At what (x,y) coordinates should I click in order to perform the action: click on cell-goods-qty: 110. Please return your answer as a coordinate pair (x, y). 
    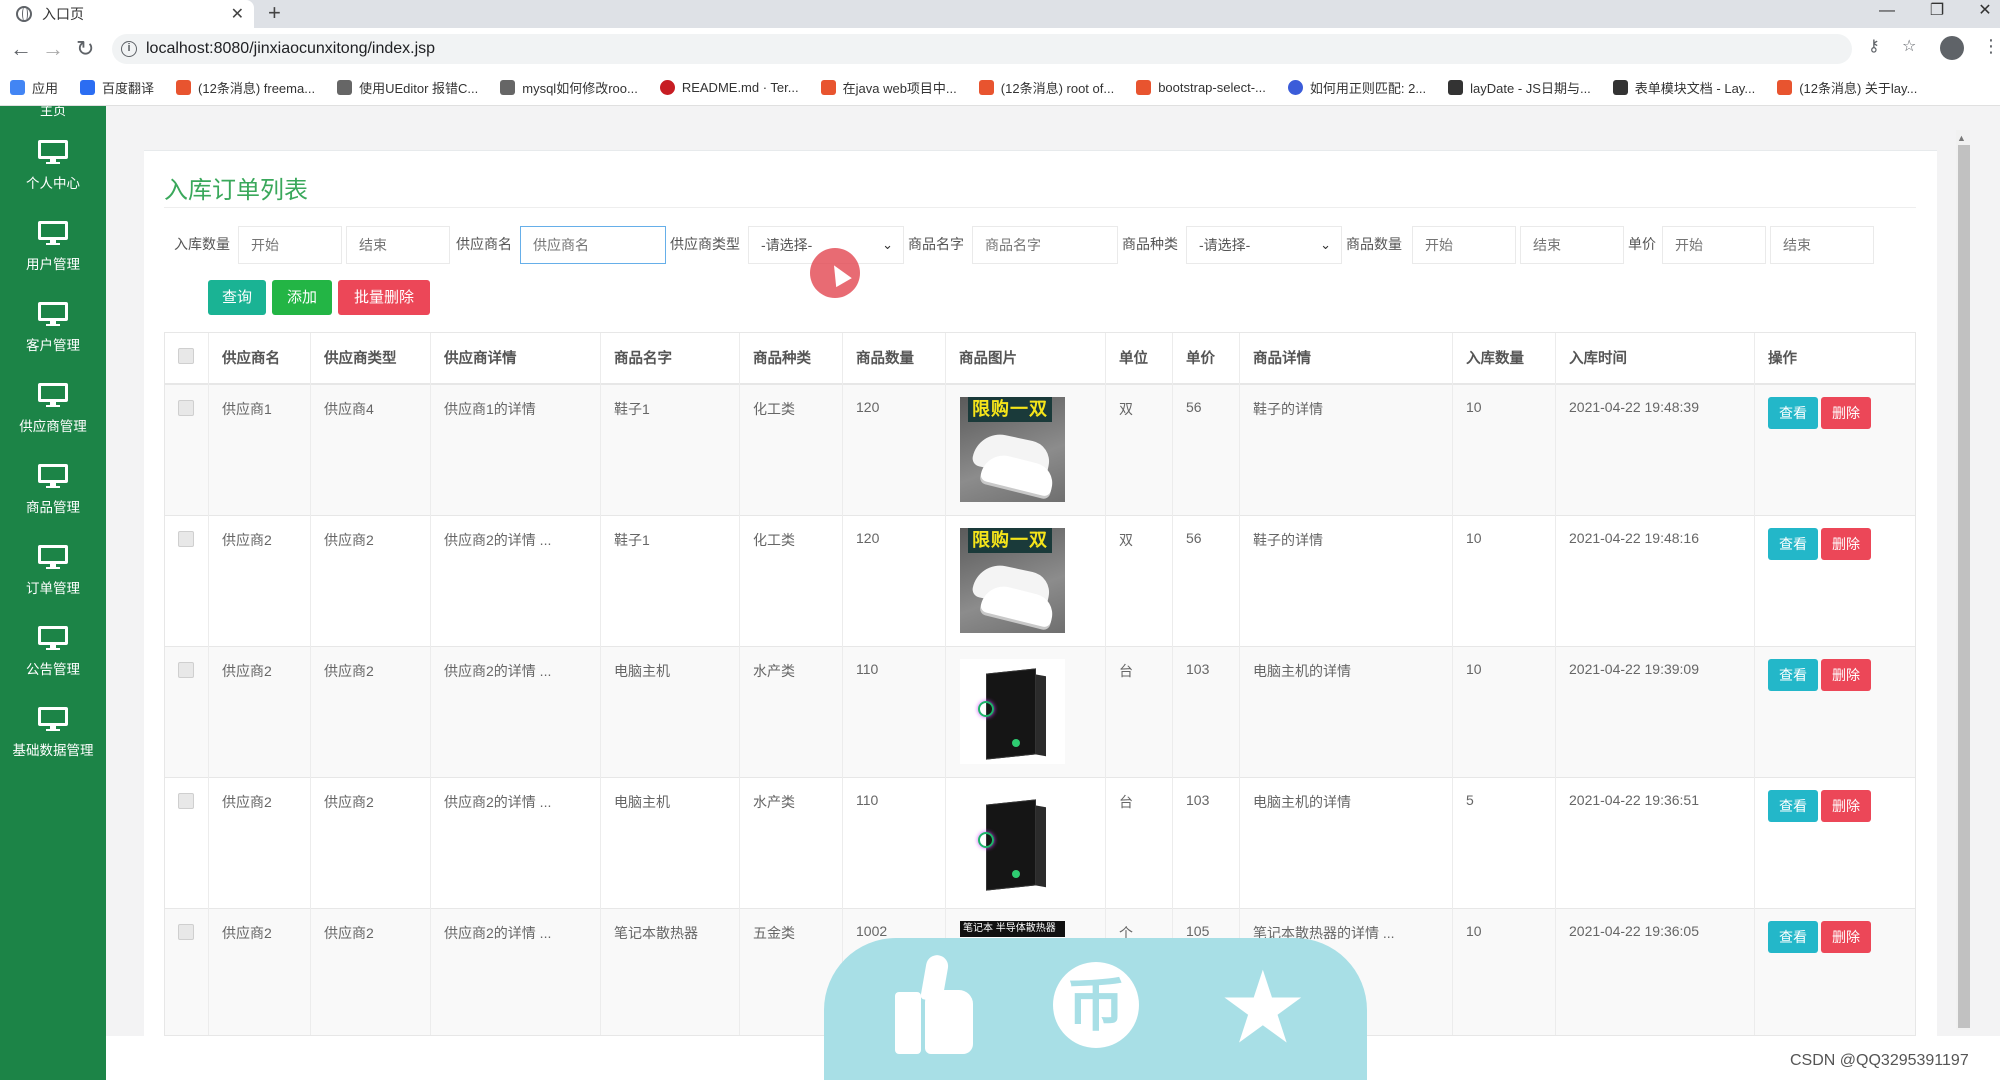
    Looking at the image, I should click on (894, 712).